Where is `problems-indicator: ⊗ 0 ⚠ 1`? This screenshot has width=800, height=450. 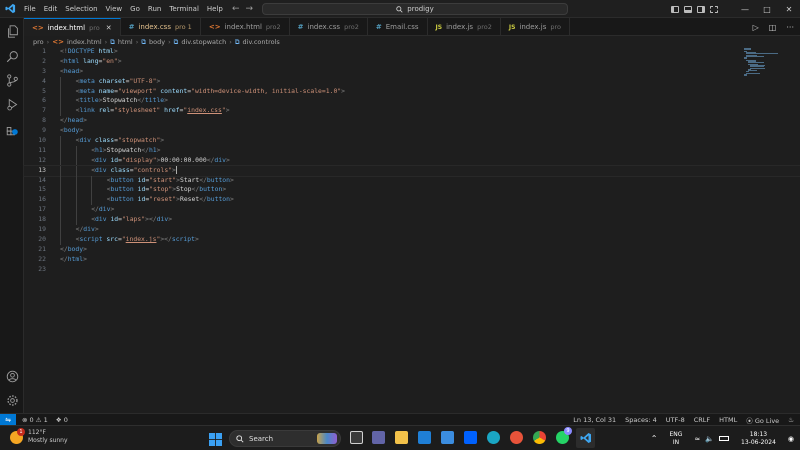
problems-indicator: ⊗ 0 ⚠ 1 is located at coordinates (35, 420).